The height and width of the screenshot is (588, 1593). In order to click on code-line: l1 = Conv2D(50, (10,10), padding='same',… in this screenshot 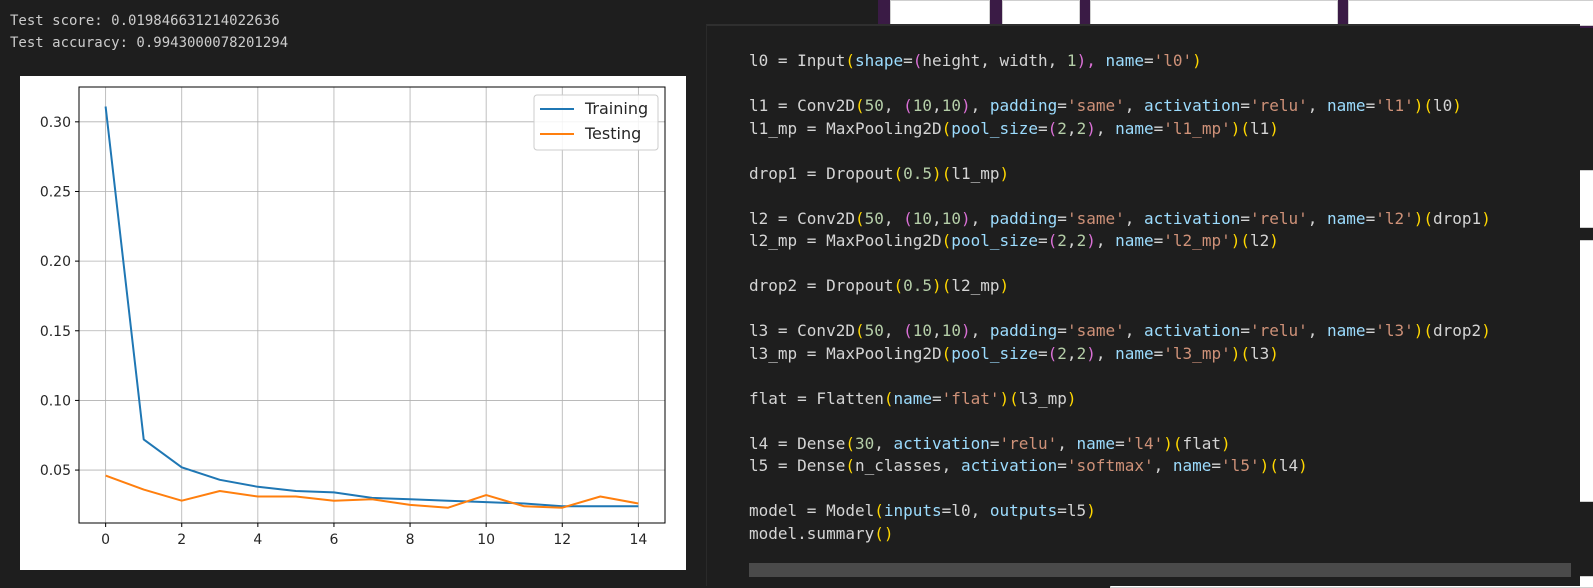, I will do `click(1120, 106)`.